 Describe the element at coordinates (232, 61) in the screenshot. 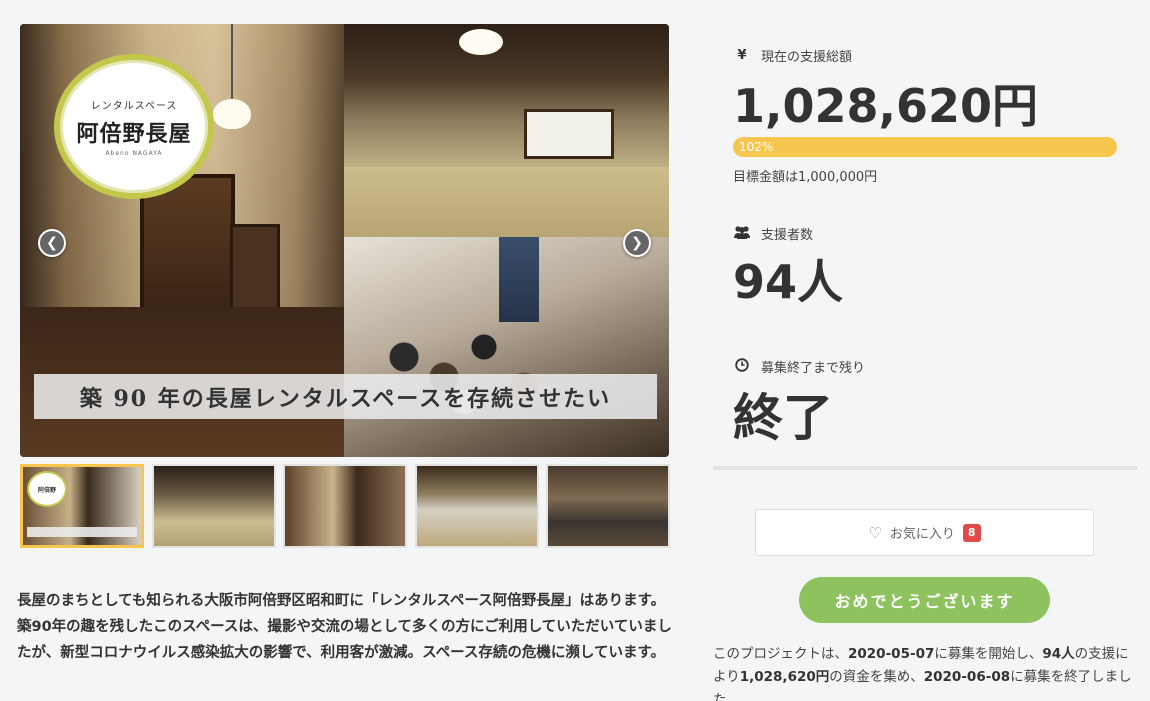

I see `lamp-cord` at that location.